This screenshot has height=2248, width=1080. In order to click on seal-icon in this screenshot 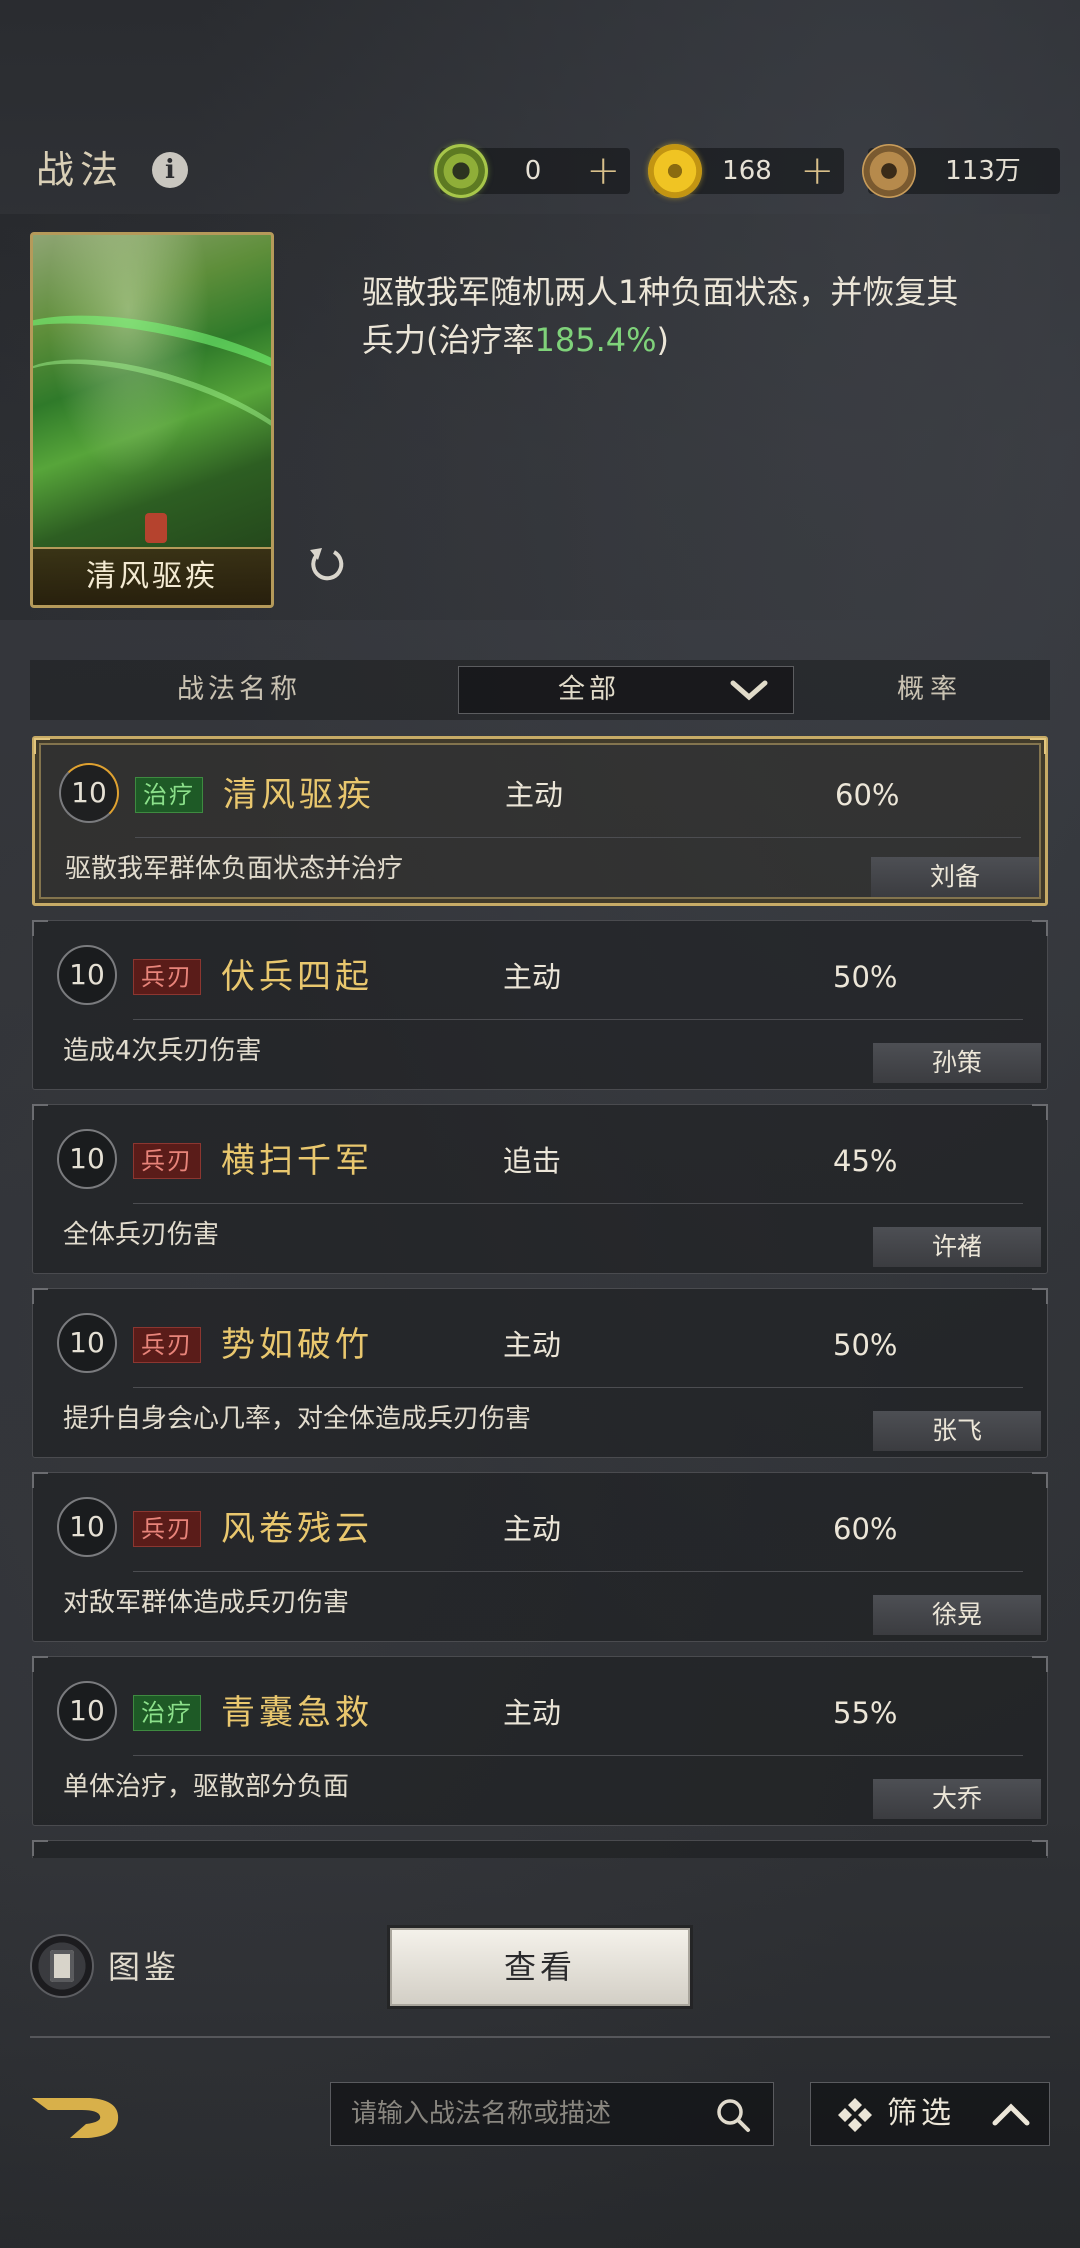, I will do `click(156, 528)`.